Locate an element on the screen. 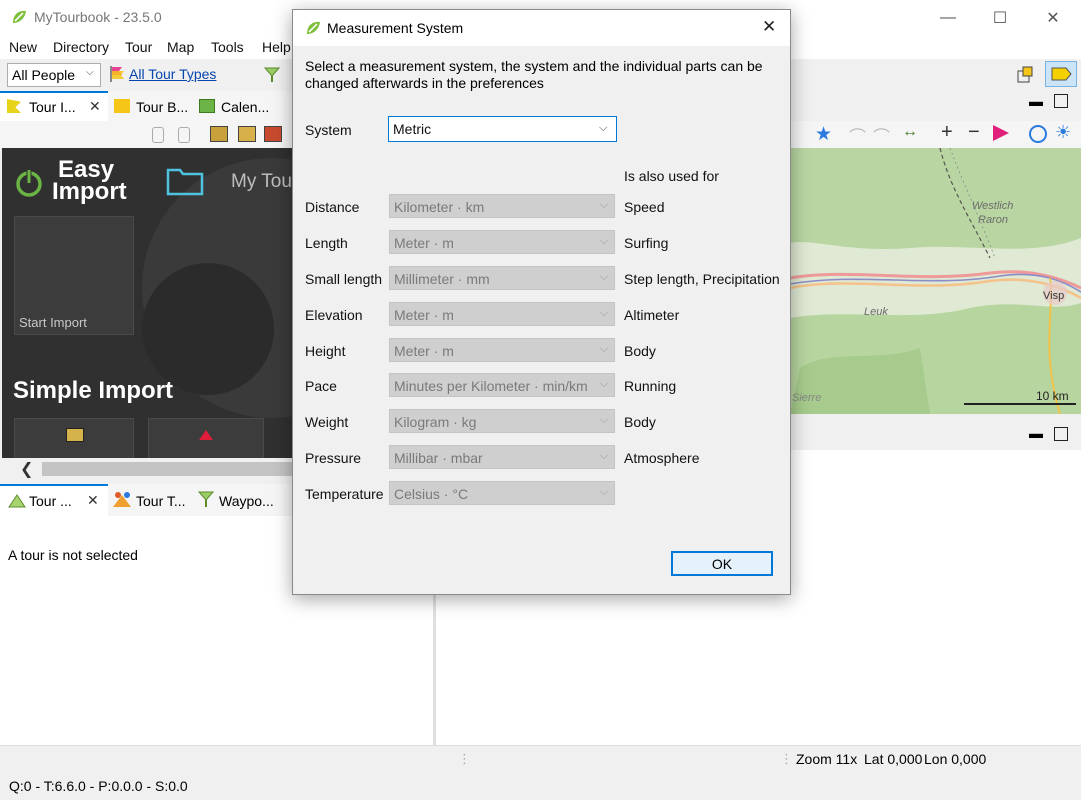 The image size is (1081, 800). ok-button: OK is located at coordinates (722, 563).